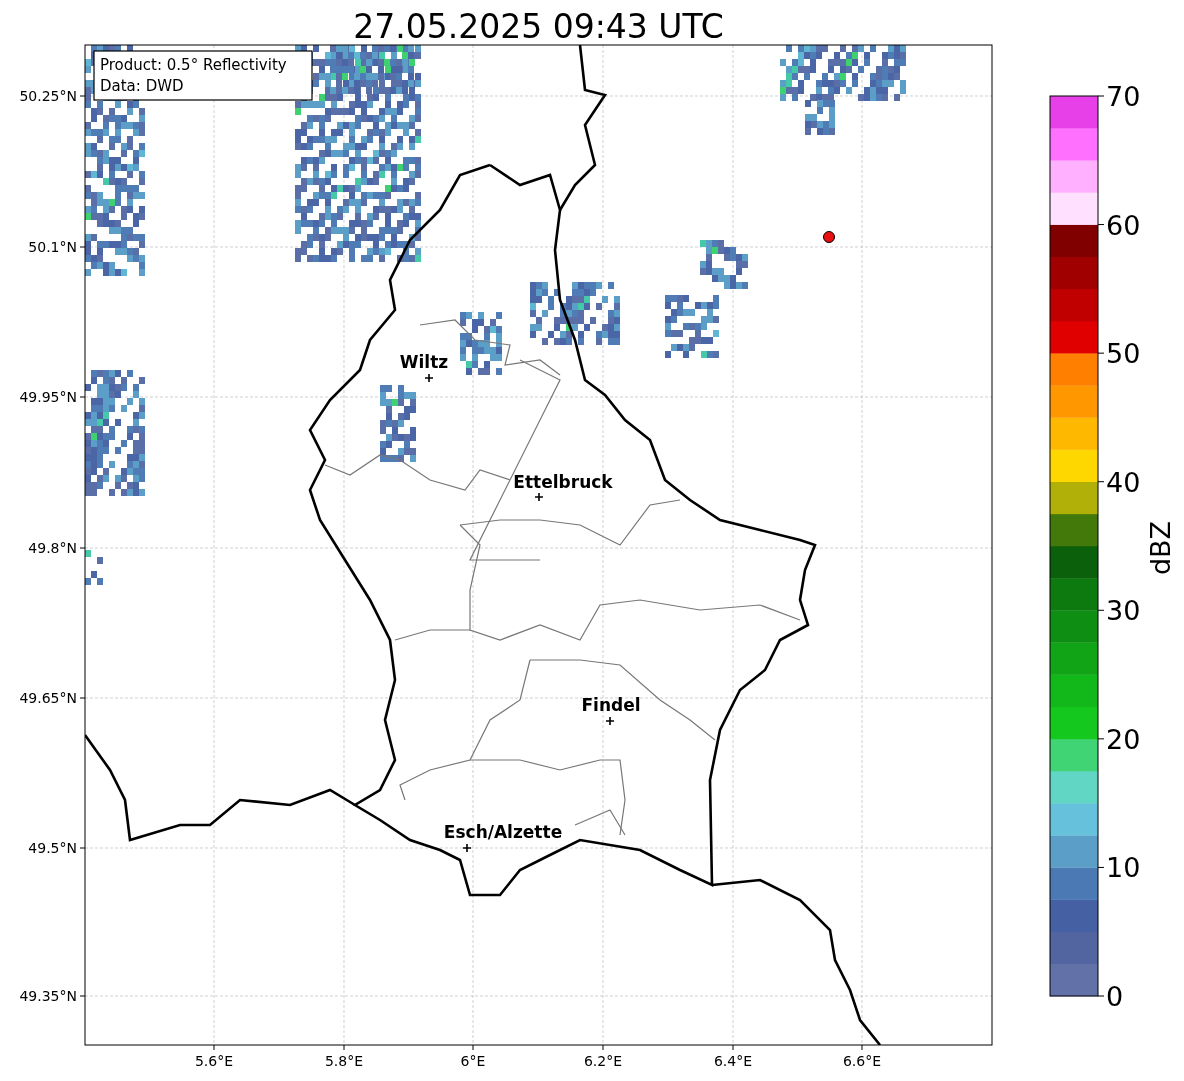 The height and width of the screenshot is (1081, 1184). Describe the element at coordinates (862, 1061) in the screenshot. I see `axis-tick-label: 6.6°E` at that location.